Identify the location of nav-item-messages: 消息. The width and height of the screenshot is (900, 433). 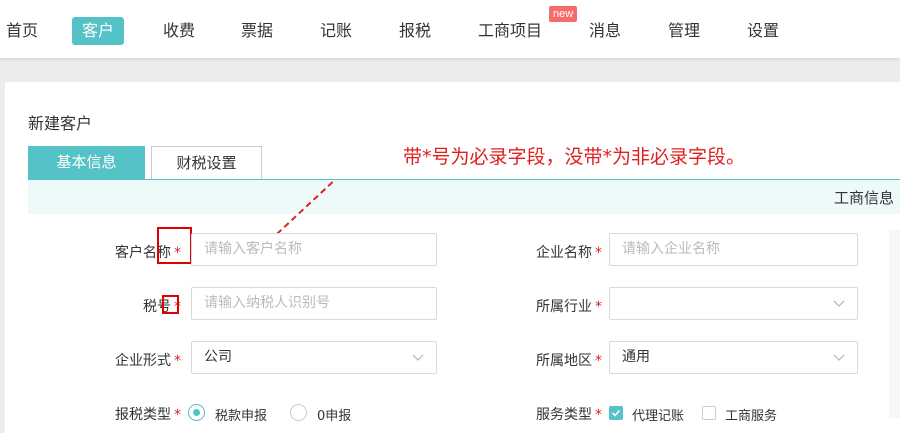
(605, 31).